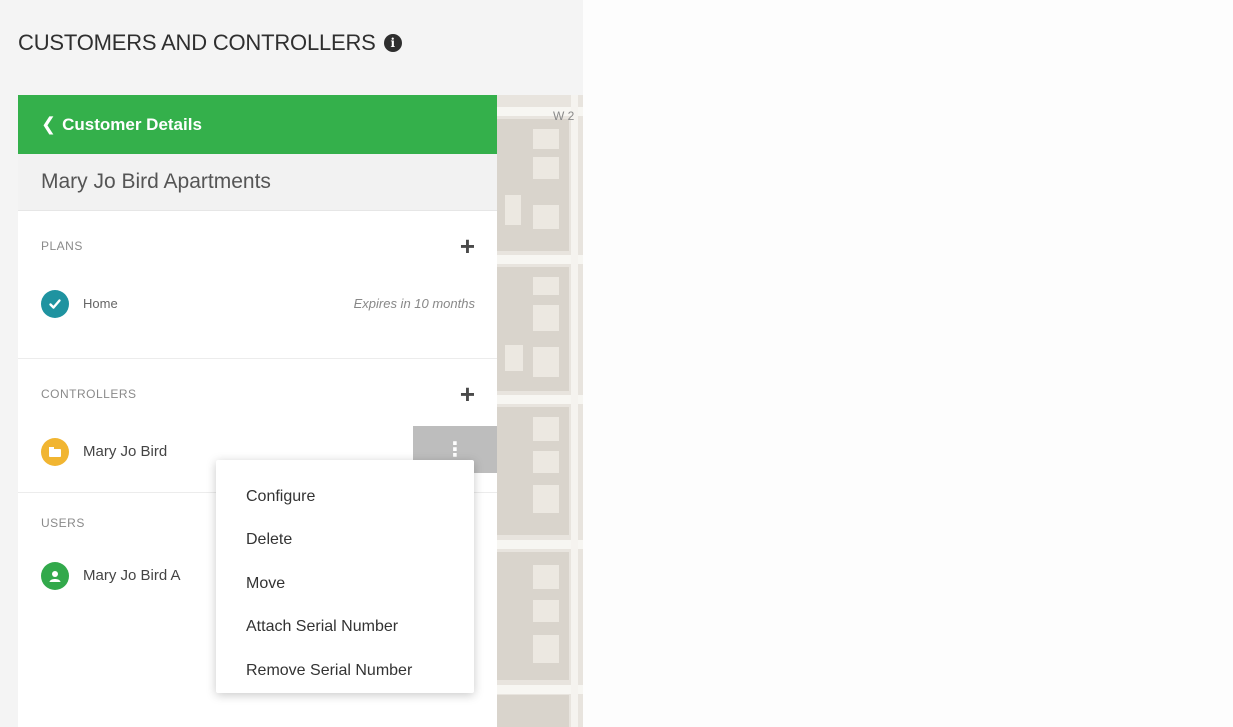  Describe the element at coordinates (467, 246) in the screenshot. I see `add-plan-button: +` at that location.